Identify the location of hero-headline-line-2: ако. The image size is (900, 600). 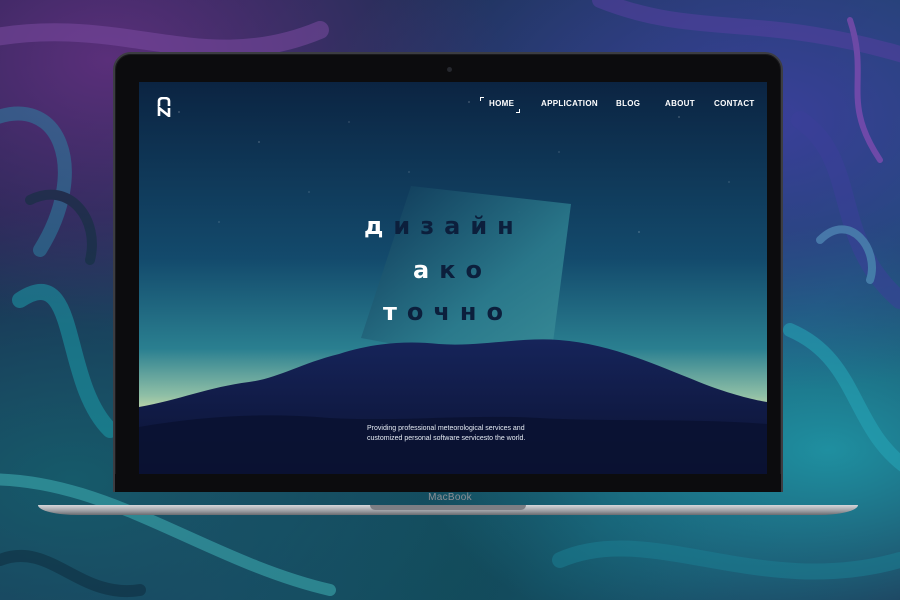
(450, 270).